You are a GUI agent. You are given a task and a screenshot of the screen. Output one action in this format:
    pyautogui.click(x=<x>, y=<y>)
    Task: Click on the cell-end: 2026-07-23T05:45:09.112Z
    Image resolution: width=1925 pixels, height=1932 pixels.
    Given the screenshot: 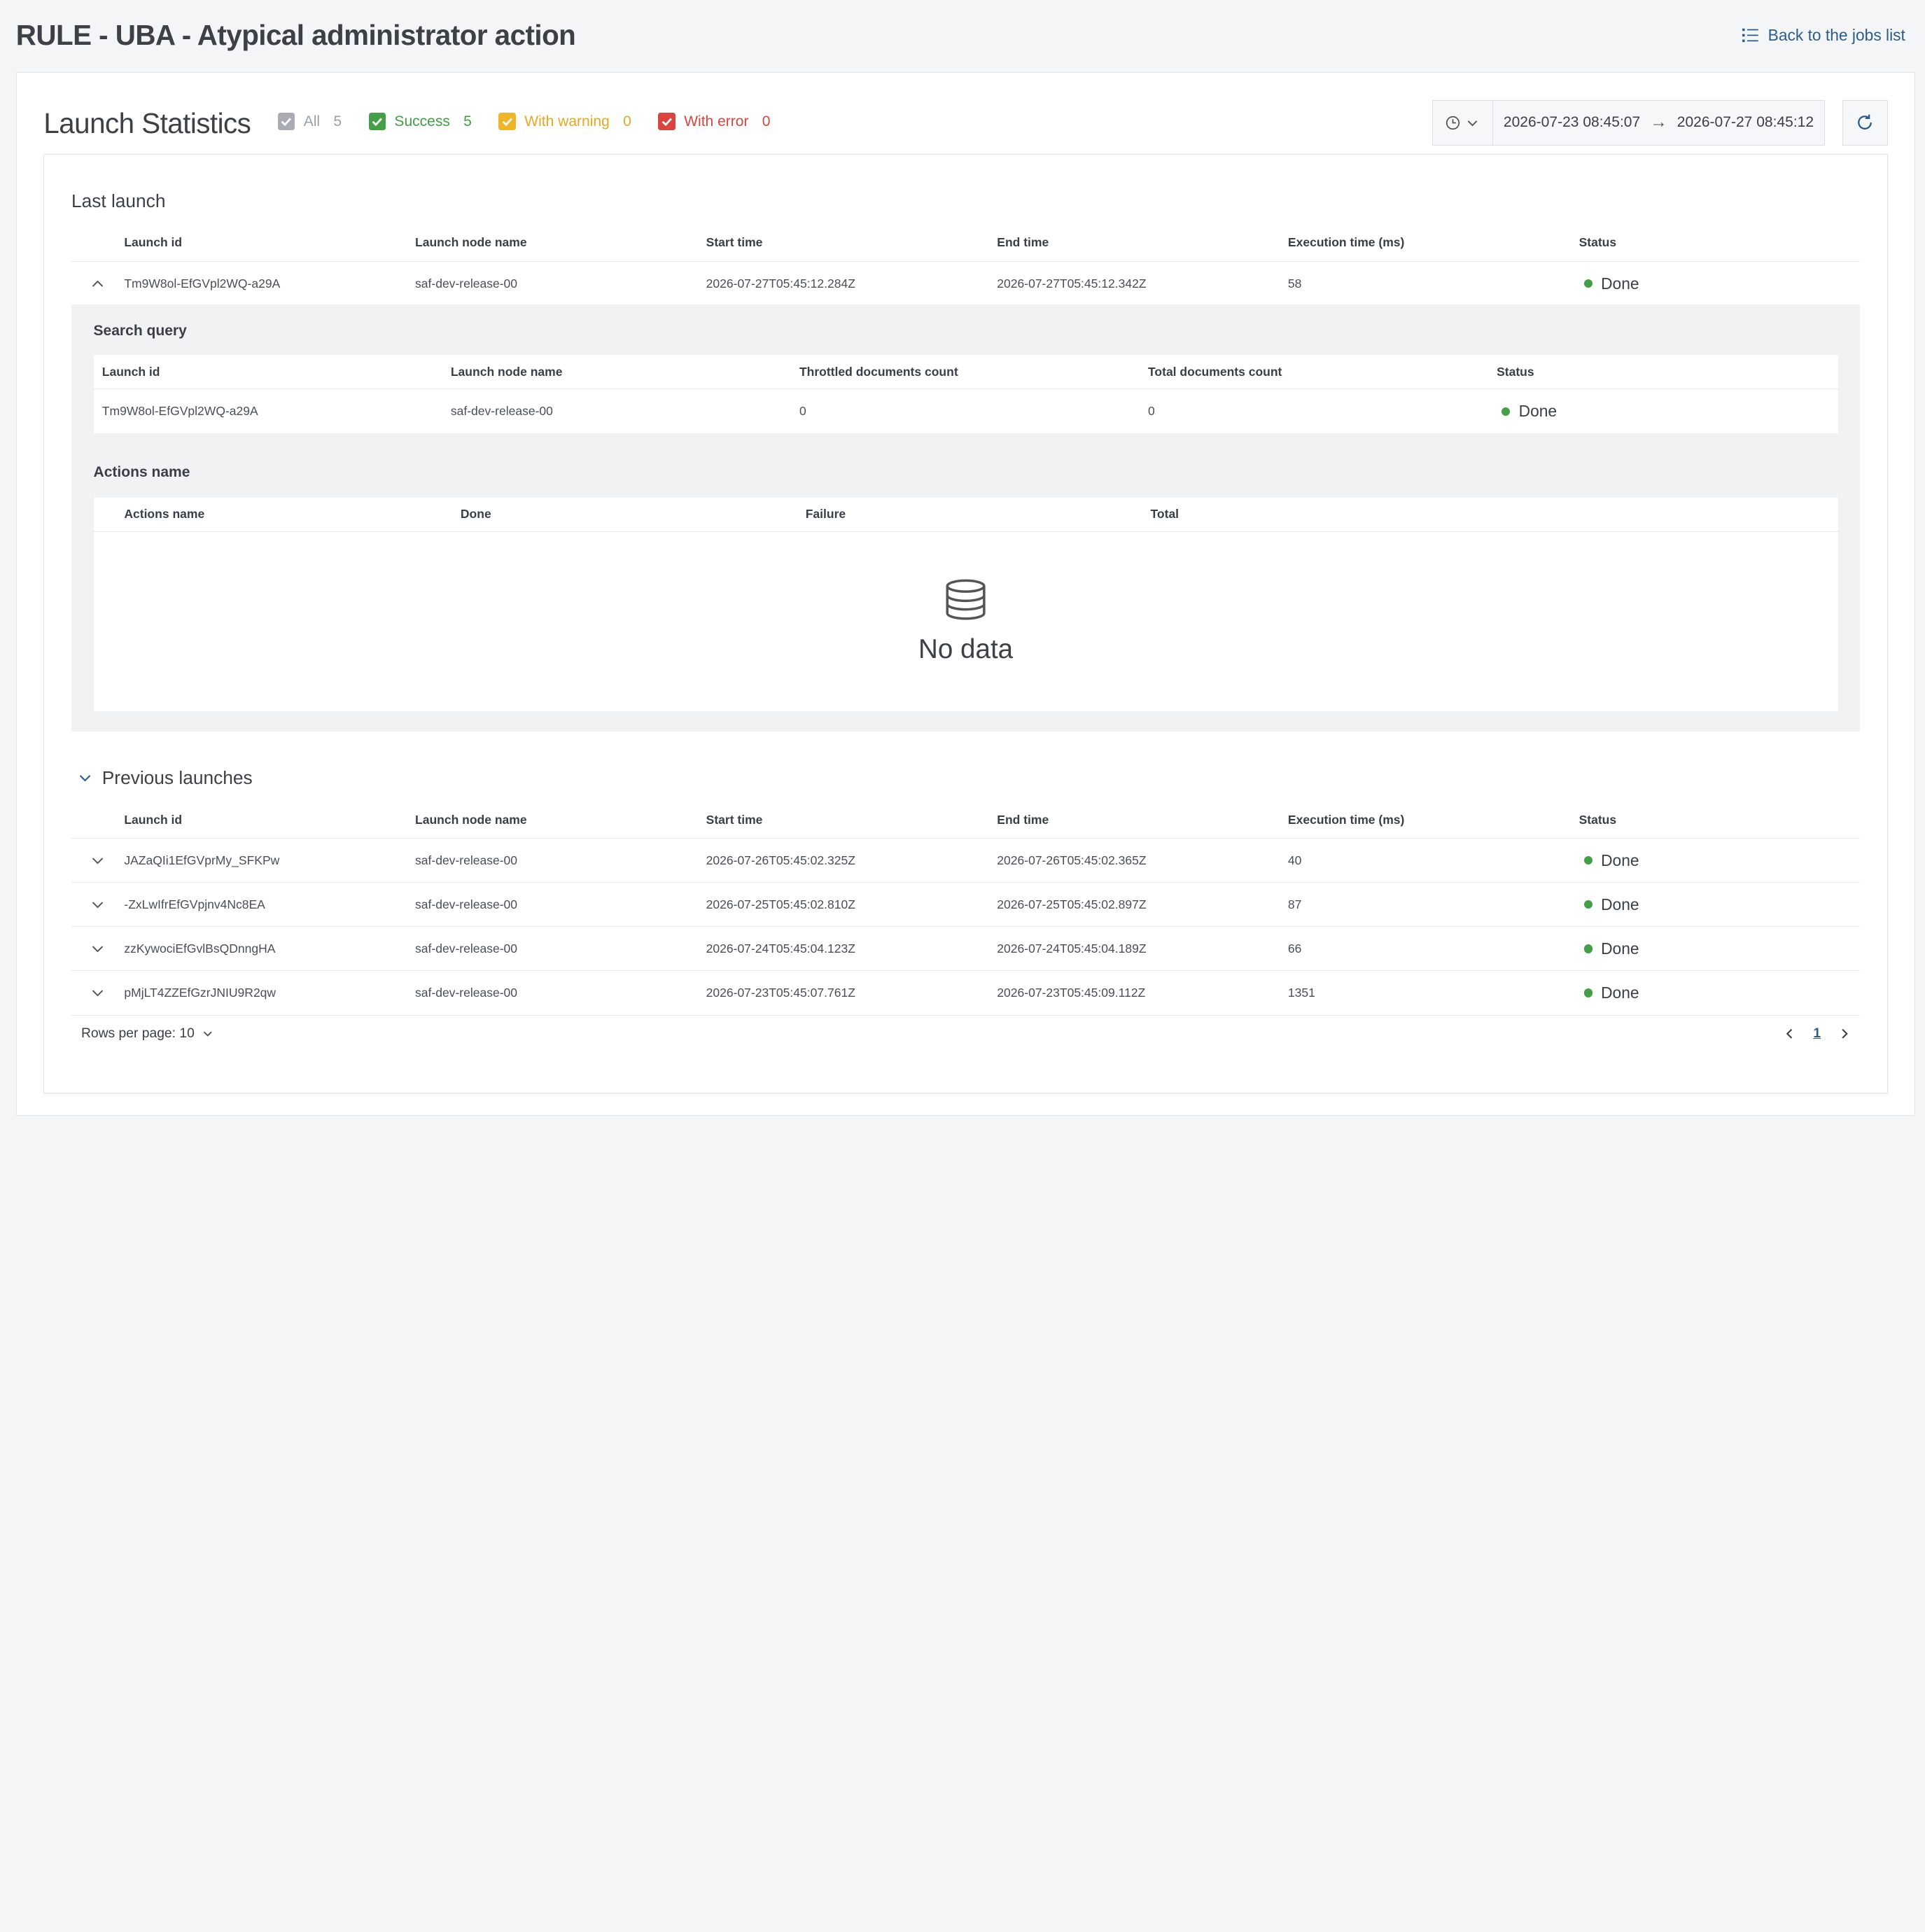 What is the action you would take?
    pyautogui.click(x=1071, y=993)
    